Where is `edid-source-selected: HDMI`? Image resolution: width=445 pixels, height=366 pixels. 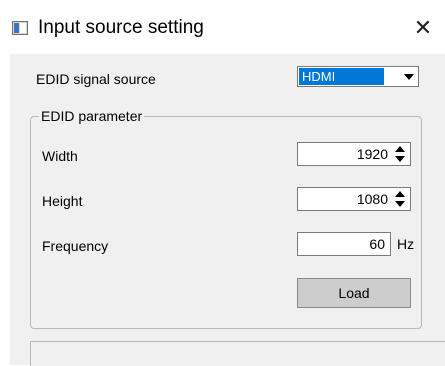 edid-source-selected: HDMI is located at coordinates (341, 76).